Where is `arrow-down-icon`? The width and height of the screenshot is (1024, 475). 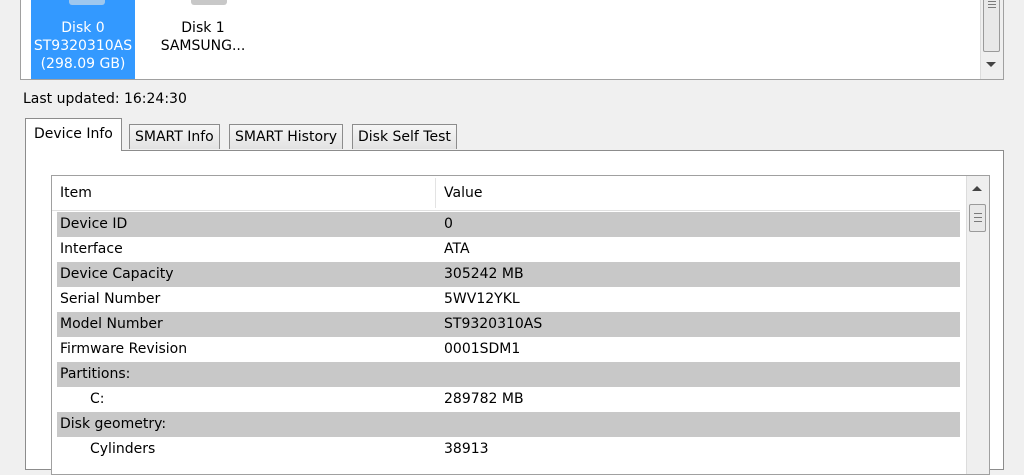
arrow-down-icon is located at coordinates (991, 64).